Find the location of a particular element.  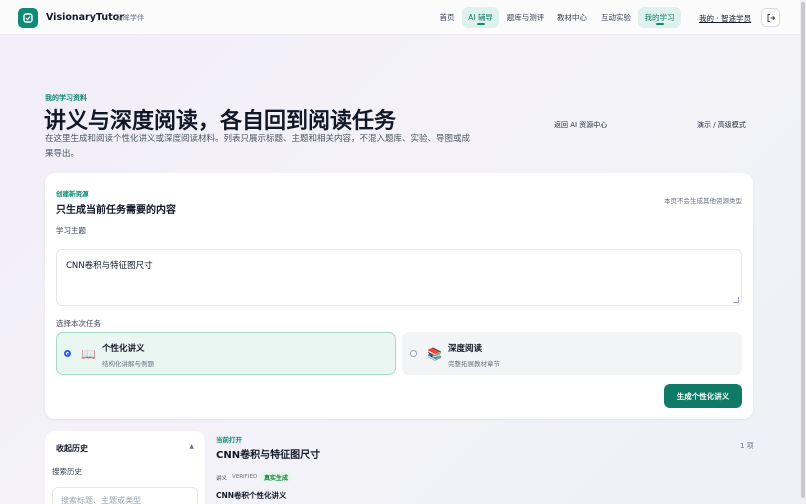

nav-question-bank: 题库与测评 is located at coordinates (525, 17).